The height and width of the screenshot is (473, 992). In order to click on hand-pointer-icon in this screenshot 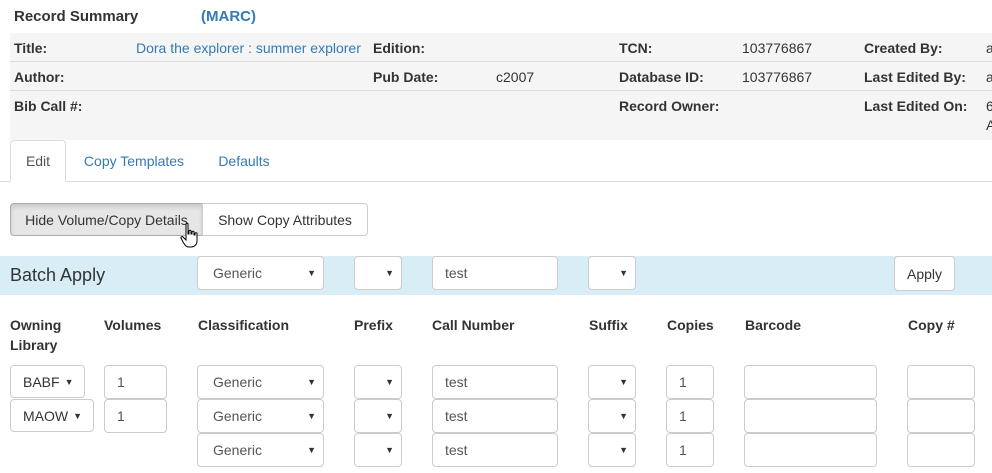, I will do `click(189, 235)`.